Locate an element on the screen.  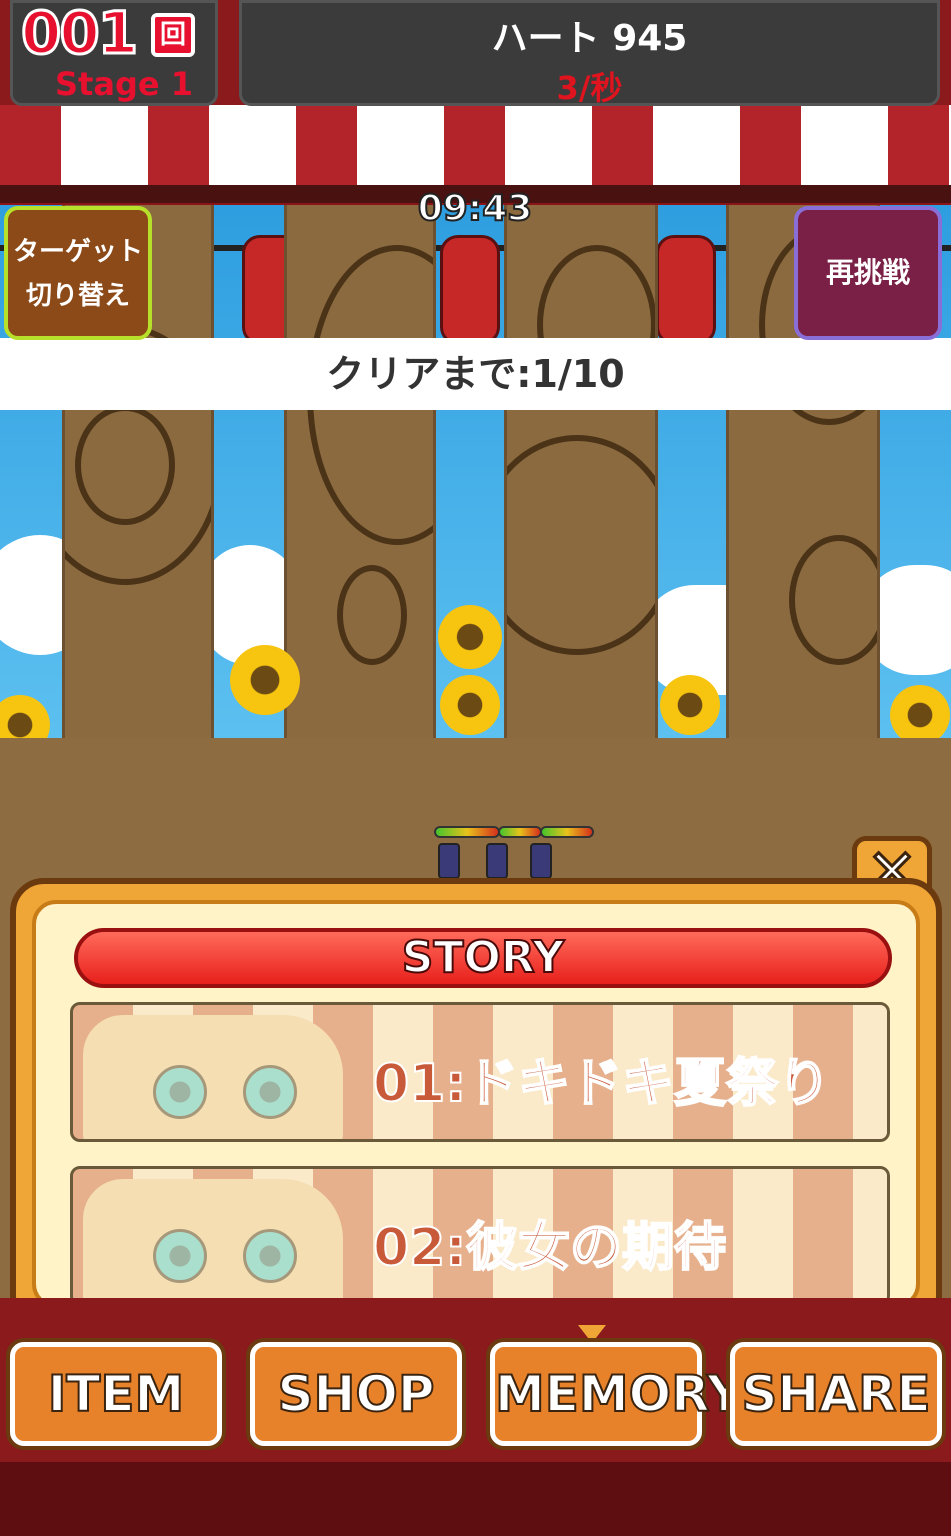
memory-button: MEMORY is located at coordinates (617, 1394).